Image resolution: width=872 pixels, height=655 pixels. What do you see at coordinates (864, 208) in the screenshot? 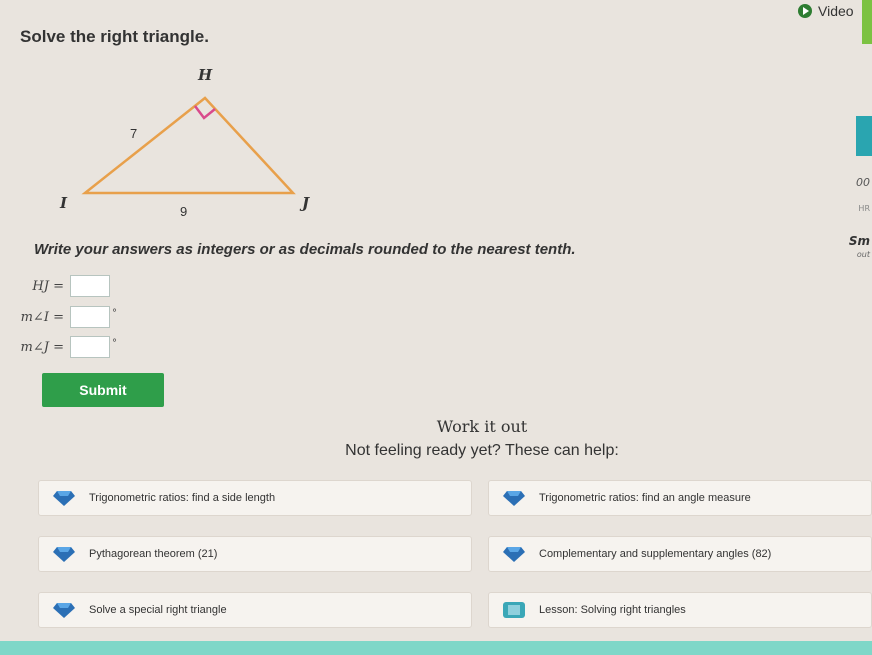
I see `sidebar-fragment-b: HR` at bounding box center [864, 208].